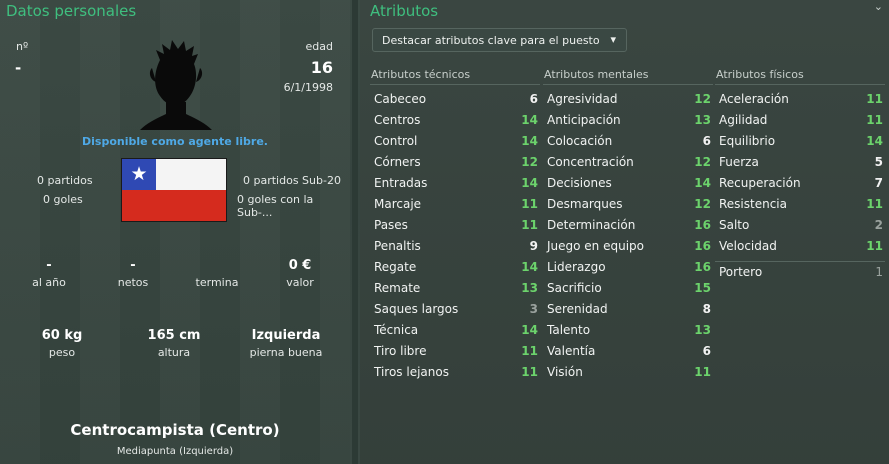  What do you see at coordinates (800, 246) in the screenshot?
I see `attribute-row: Velocidad 11` at bounding box center [800, 246].